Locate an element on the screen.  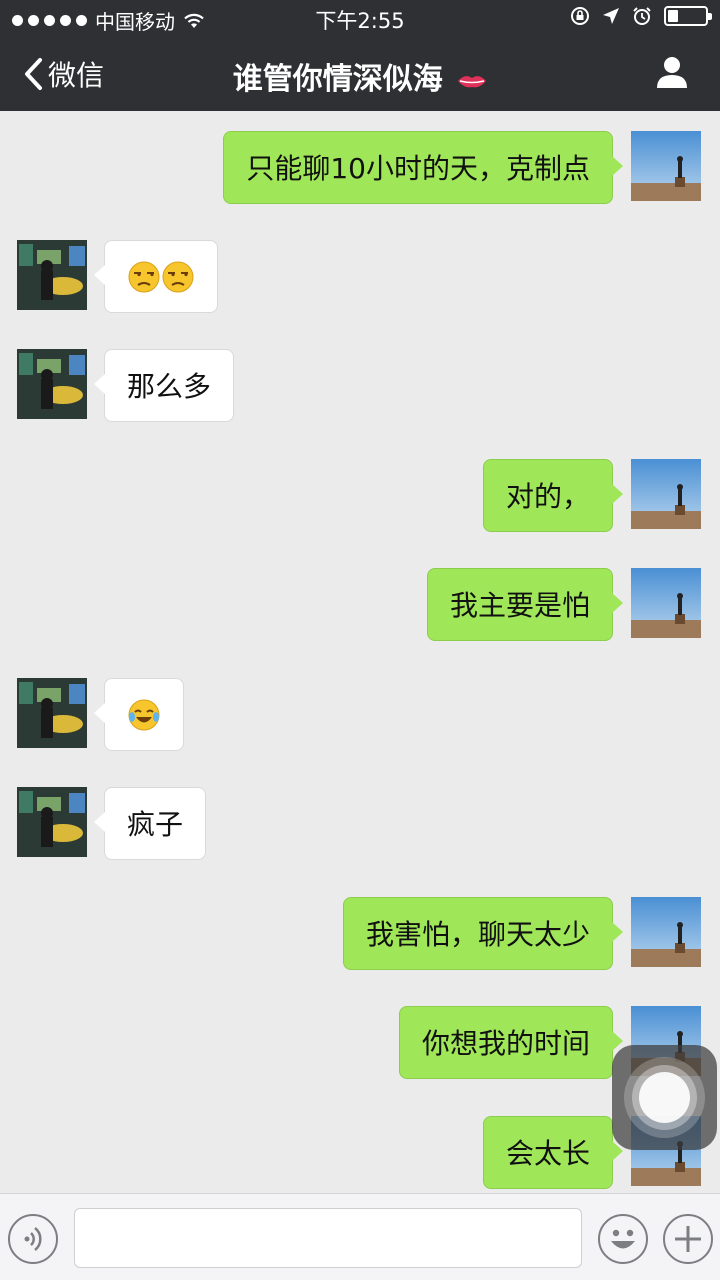
message-text: 我害怕，聊天太少 is located at coordinates (477, 934).